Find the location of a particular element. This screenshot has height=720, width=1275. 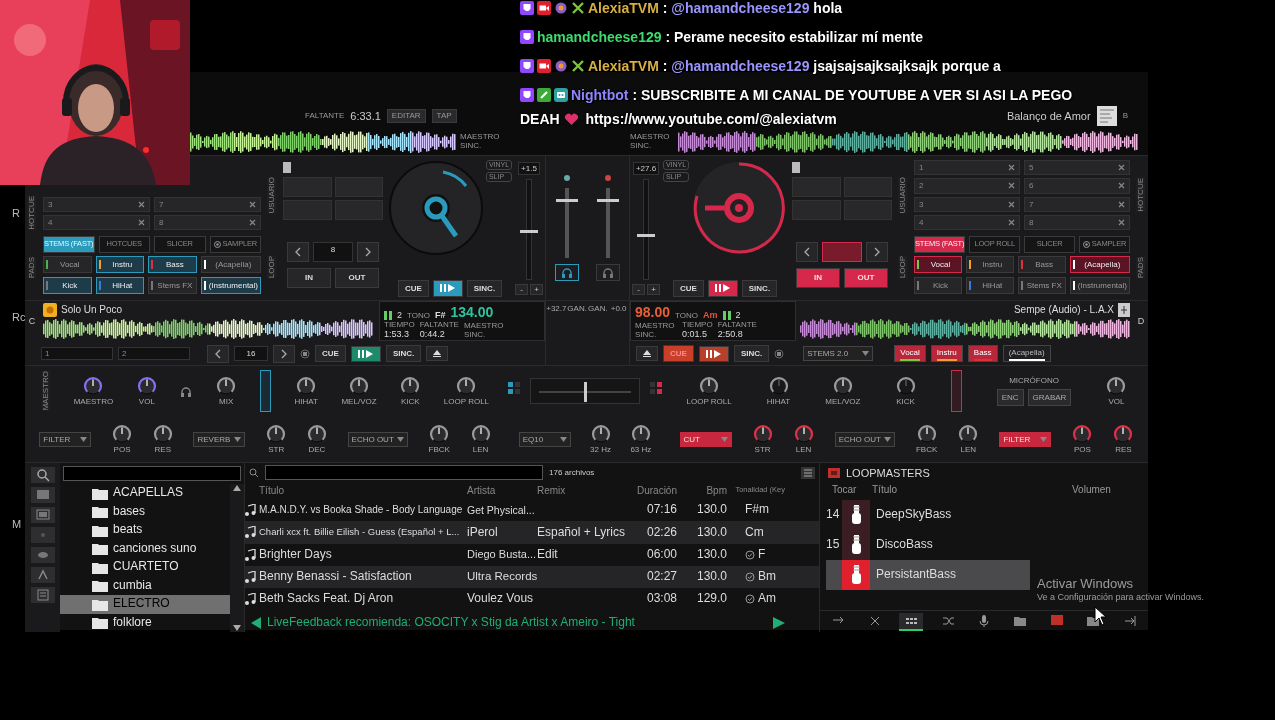

stems-dropdown: STEMS 2.0 is located at coordinates (838, 353).